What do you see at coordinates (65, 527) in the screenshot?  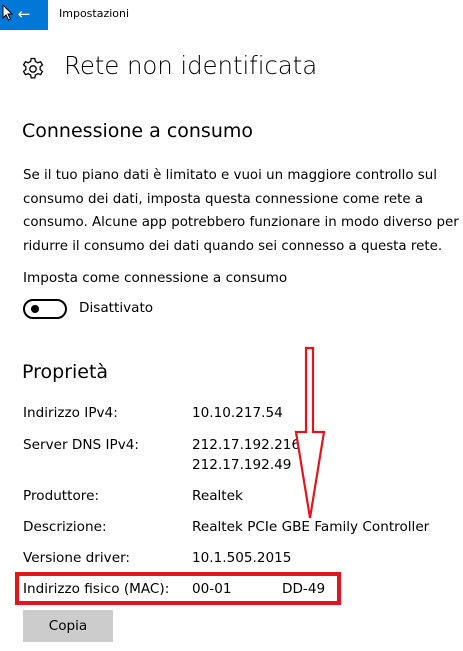 I see `description-label: Descrizione:` at bounding box center [65, 527].